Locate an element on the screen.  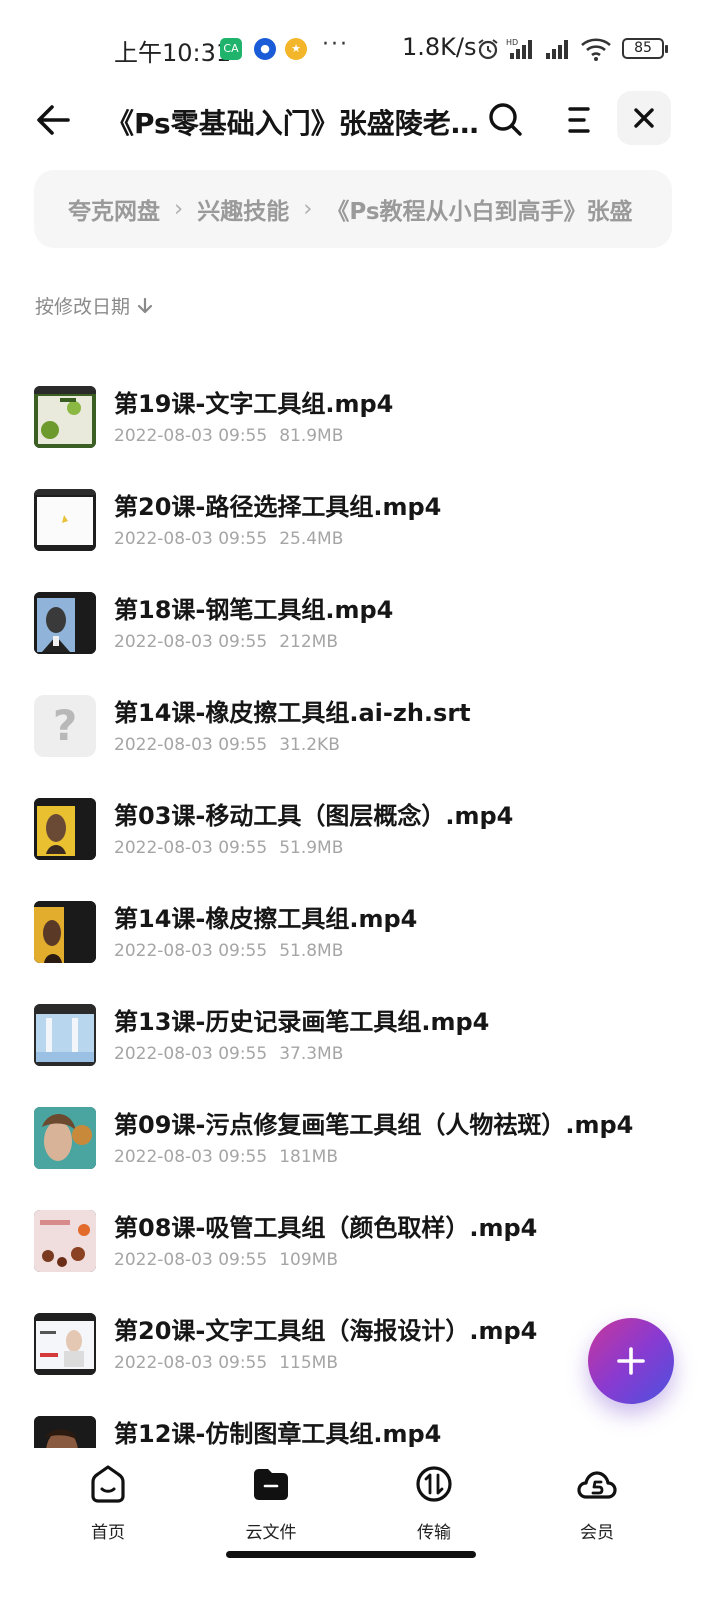
file-name: 第20课-路径选择工具组.mp4 is located at coordinates (278, 507).